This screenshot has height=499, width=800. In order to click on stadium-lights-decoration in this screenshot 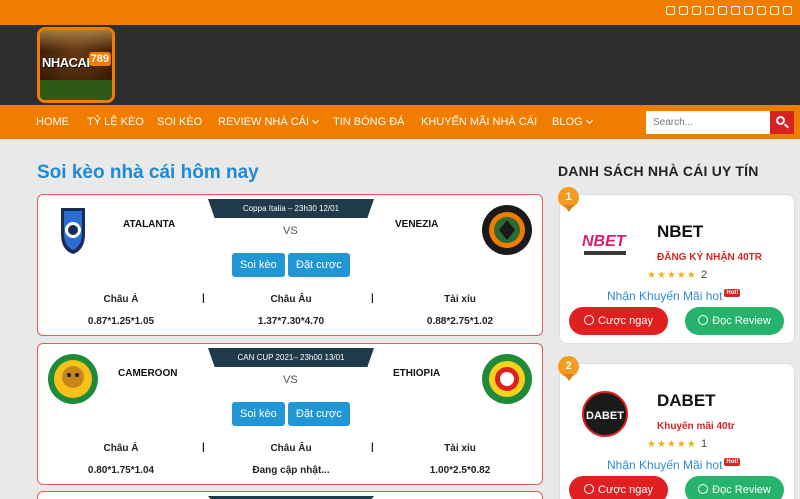, I will do `click(76, 40)`.